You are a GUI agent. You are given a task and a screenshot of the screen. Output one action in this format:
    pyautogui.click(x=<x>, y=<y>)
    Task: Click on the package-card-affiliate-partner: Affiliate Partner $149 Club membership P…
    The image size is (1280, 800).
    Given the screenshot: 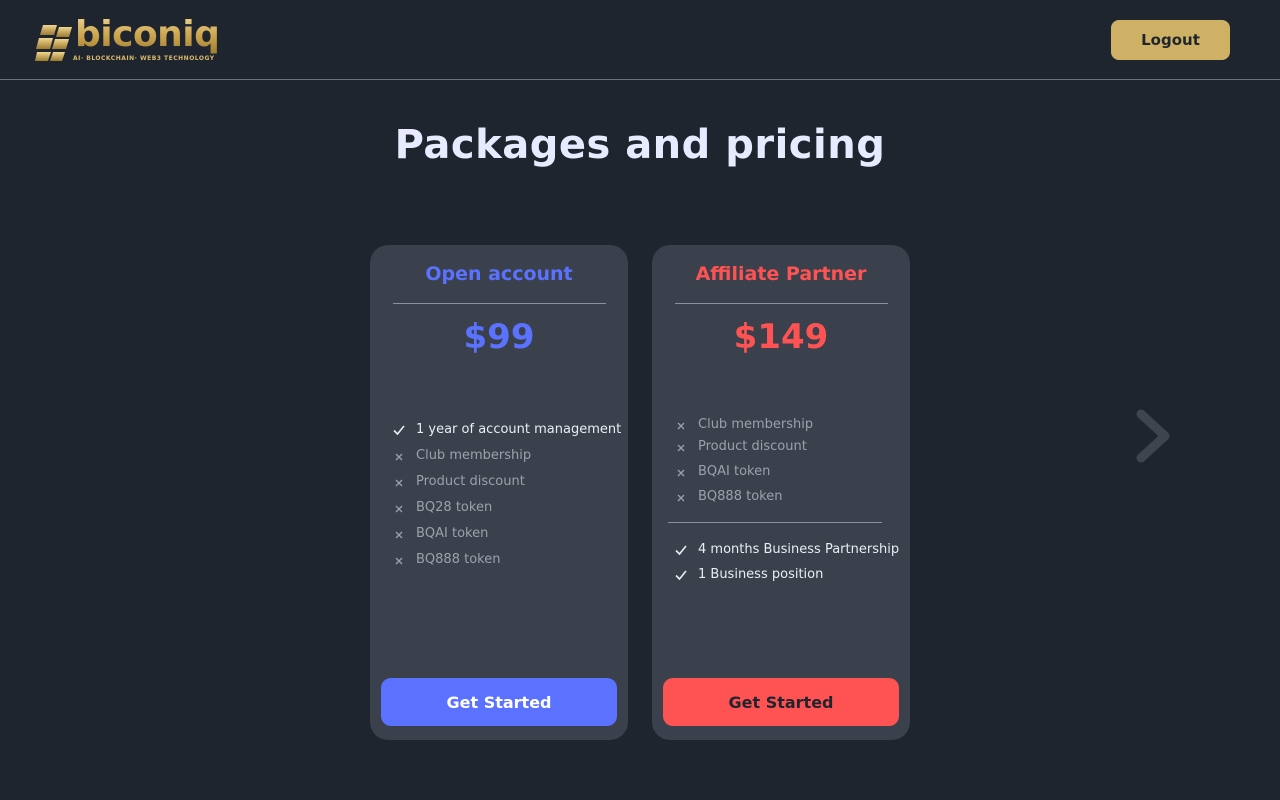 What is the action you would take?
    pyautogui.click(x=781, y=492)
    